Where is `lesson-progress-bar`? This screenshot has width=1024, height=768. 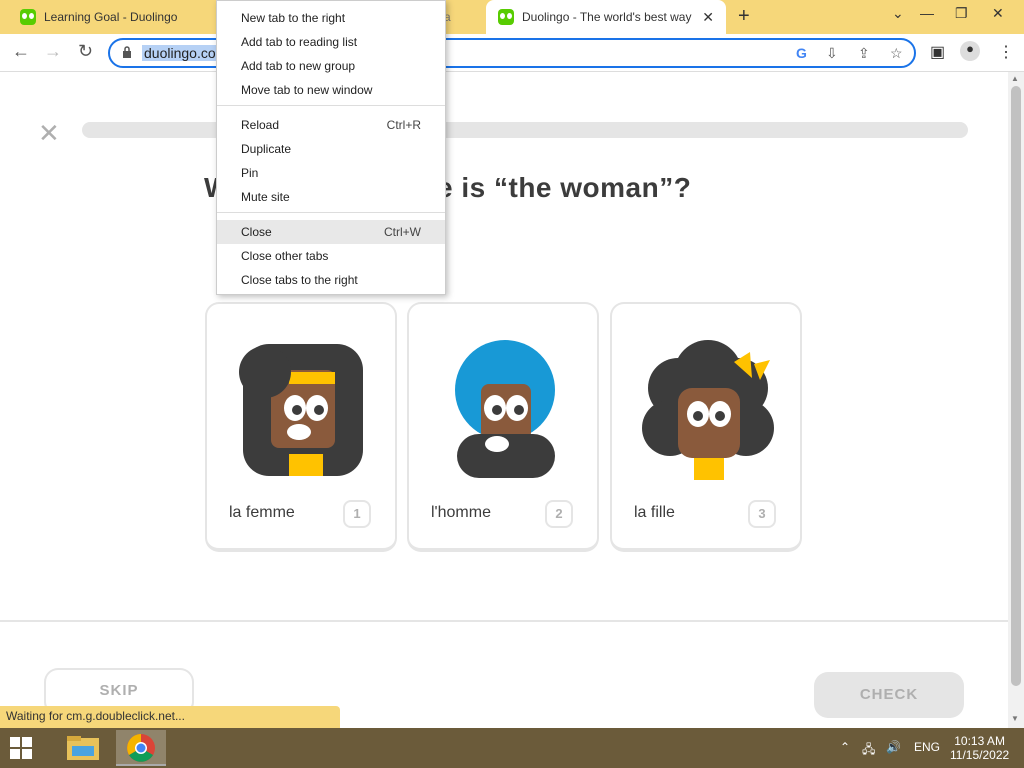
lesson-progress-bar is located at coordinates (525, 130).